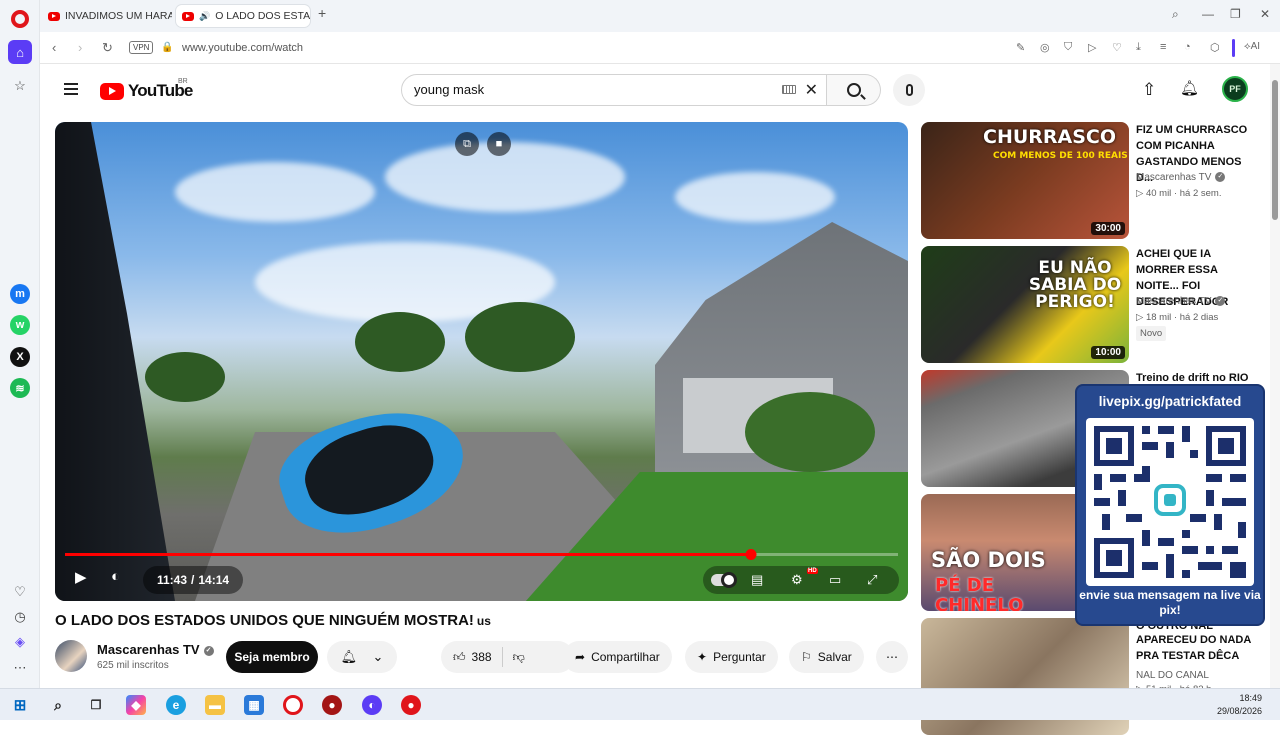  Describe the element at coordinates (1275, 376) in the screenshot. I see `page-scrollbar` at that location.